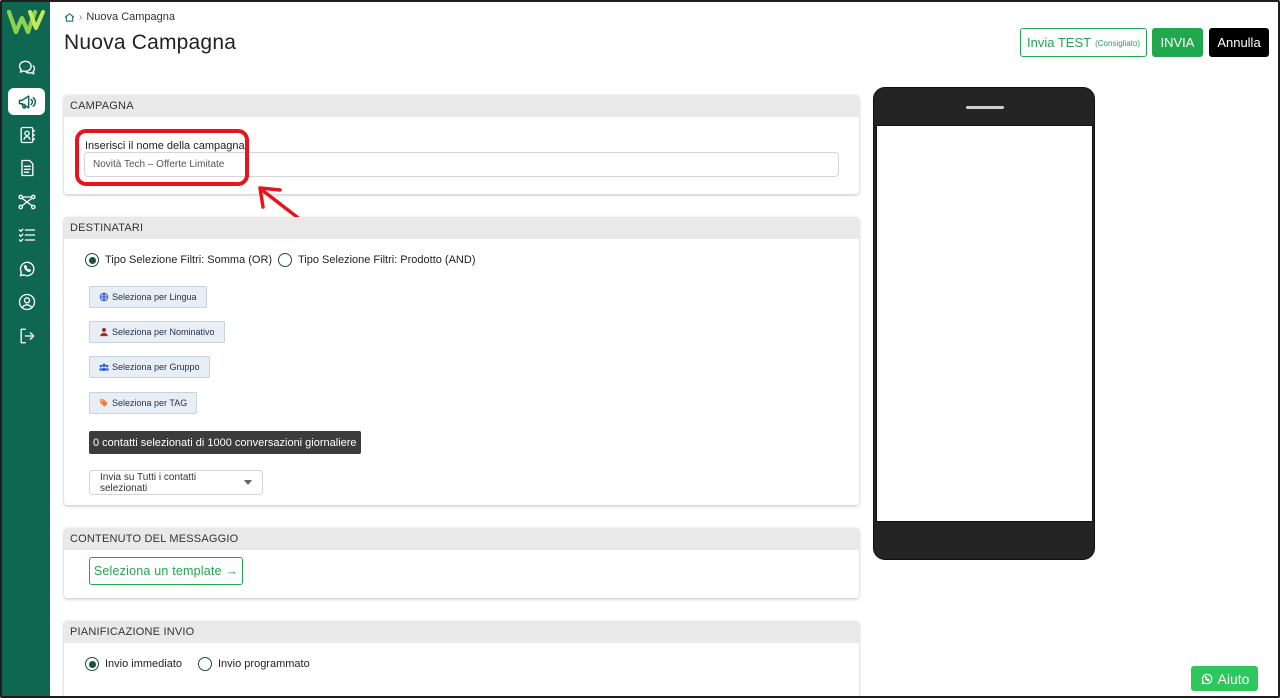 The width and height of the screenshot is (1280, 698). What do you see at coordinates (69, 17) in the screenshot?
I see `home-icon` at bounding box center [69, 17].